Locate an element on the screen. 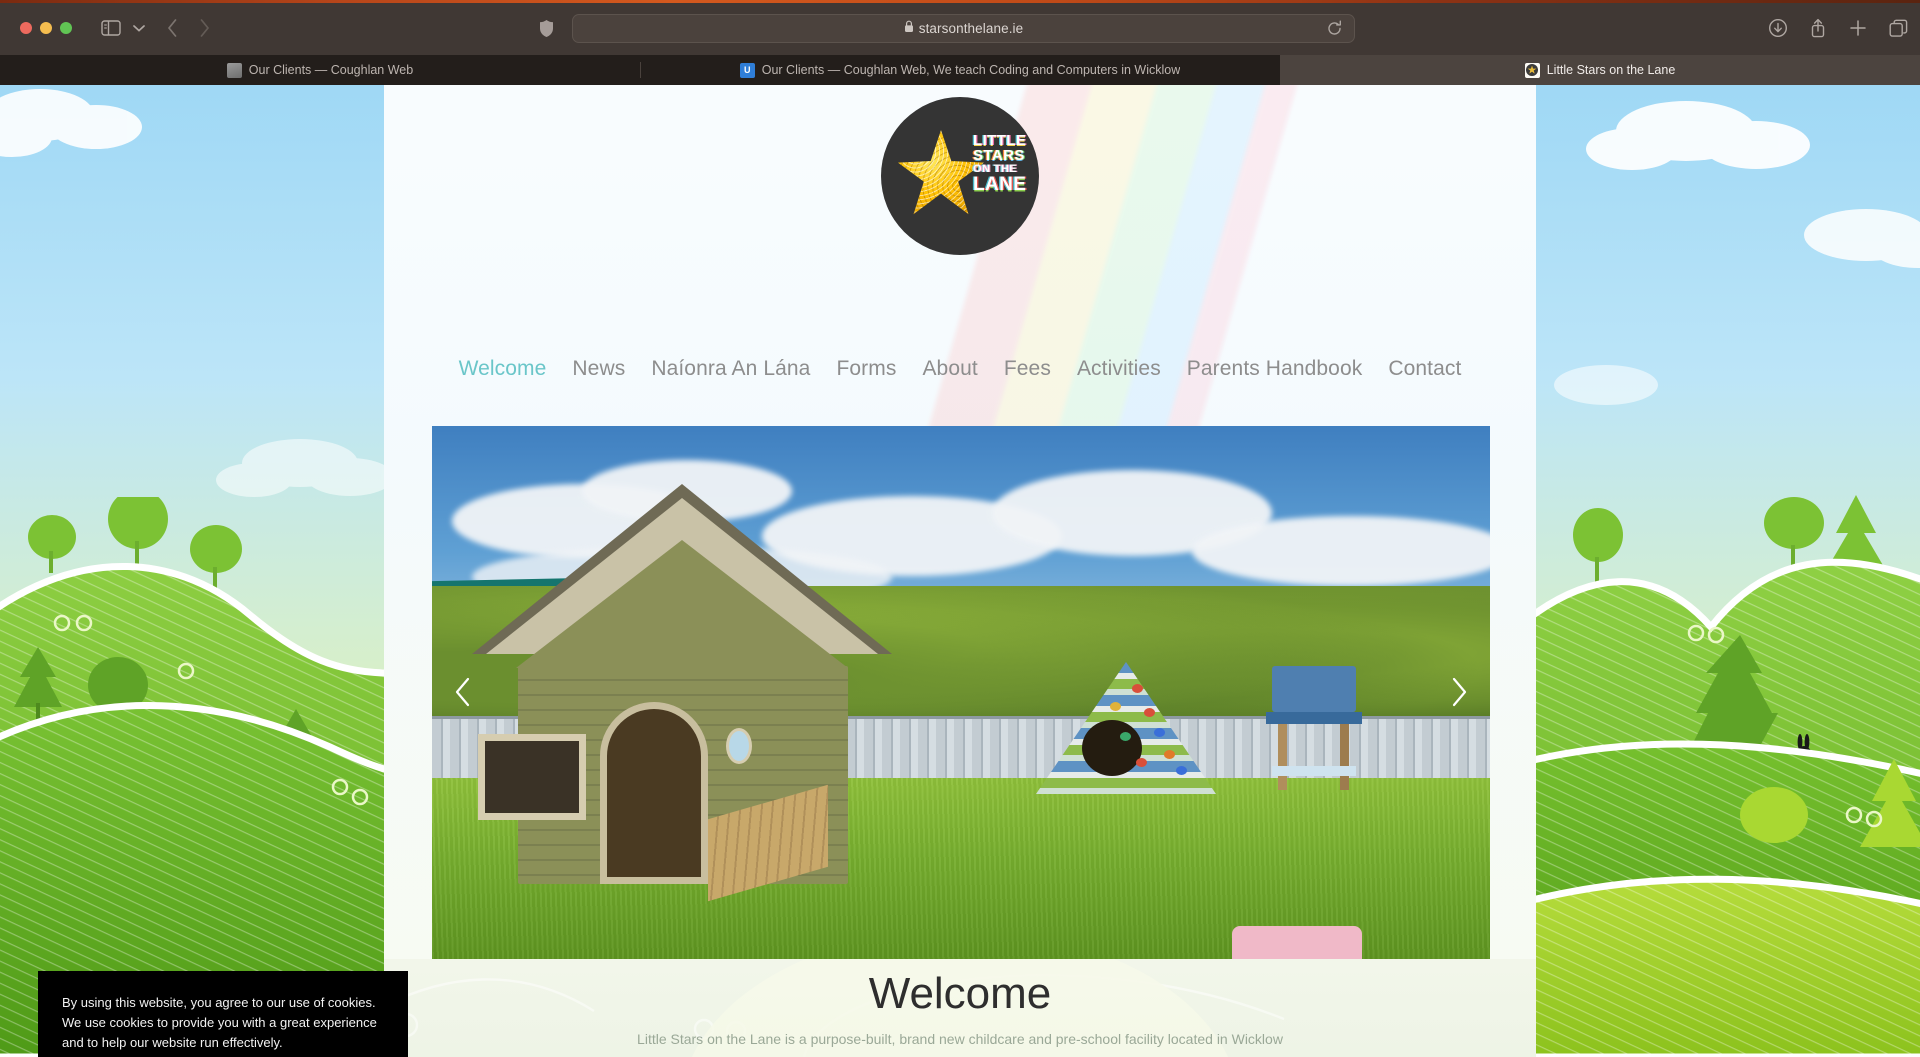 The image size is (1920, 1057). tab-favicon-icon: U is located at coordinates (747, 70).